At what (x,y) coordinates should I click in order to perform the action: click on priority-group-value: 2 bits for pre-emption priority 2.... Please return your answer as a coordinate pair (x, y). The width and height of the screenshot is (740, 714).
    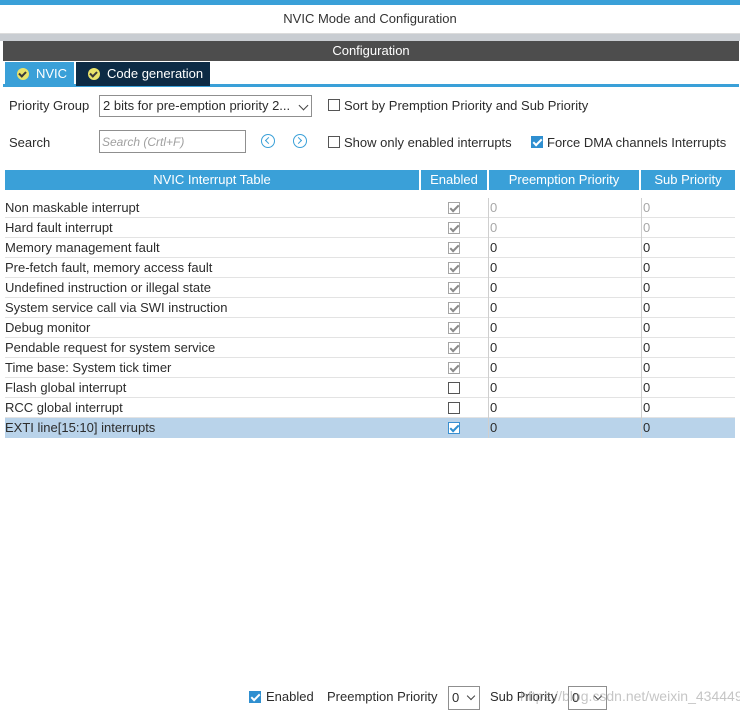
    Looking at the image, I should click on (197, 105).